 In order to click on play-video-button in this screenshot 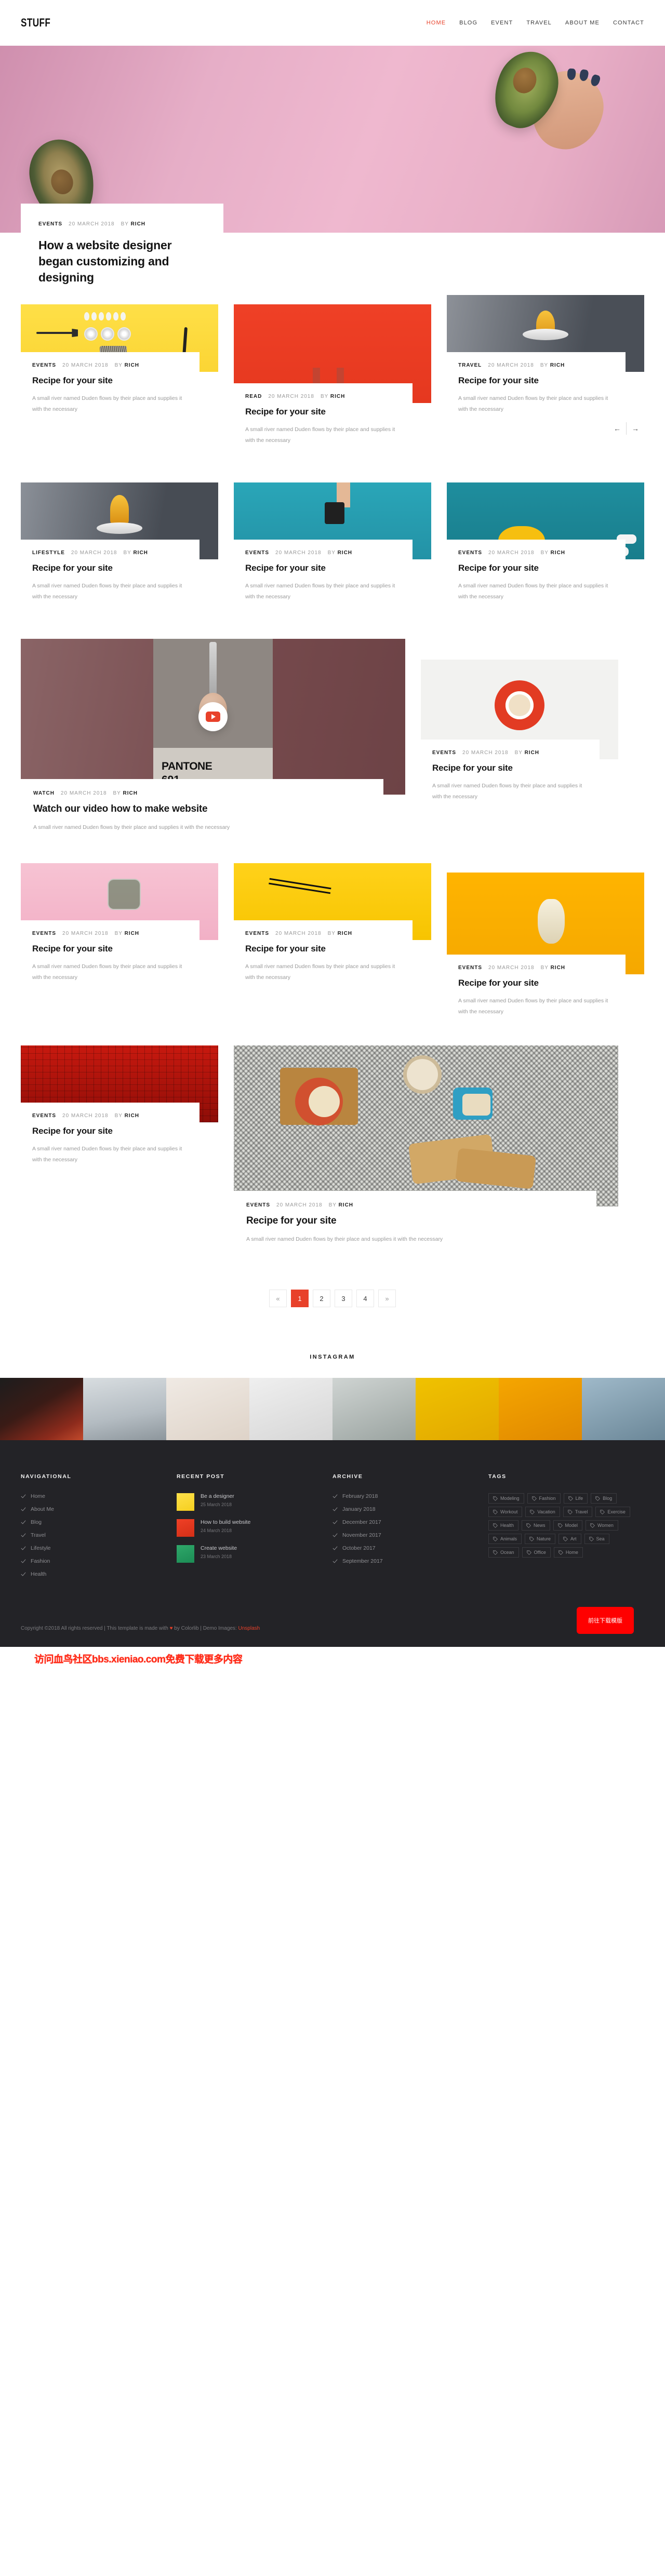, I will do `click(213, 717)`.